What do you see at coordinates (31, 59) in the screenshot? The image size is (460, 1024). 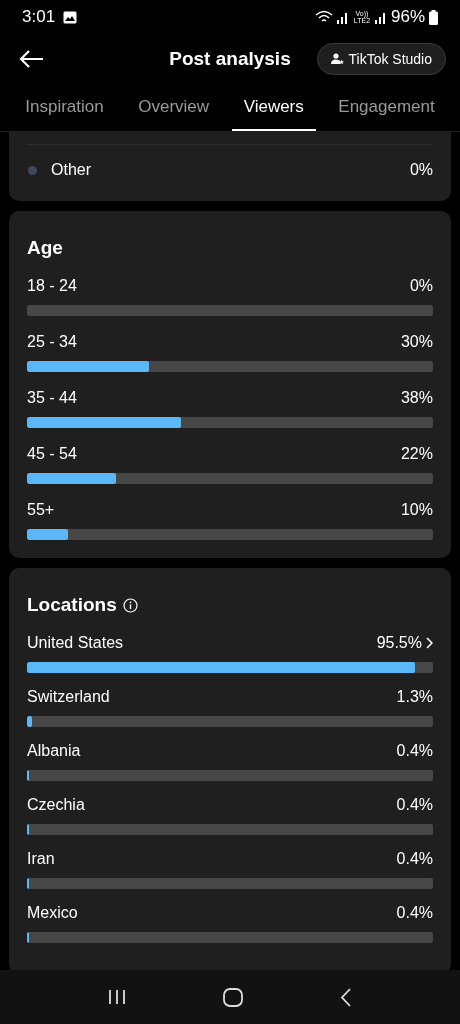 I see `back-button` at bounding box center [31, 59].